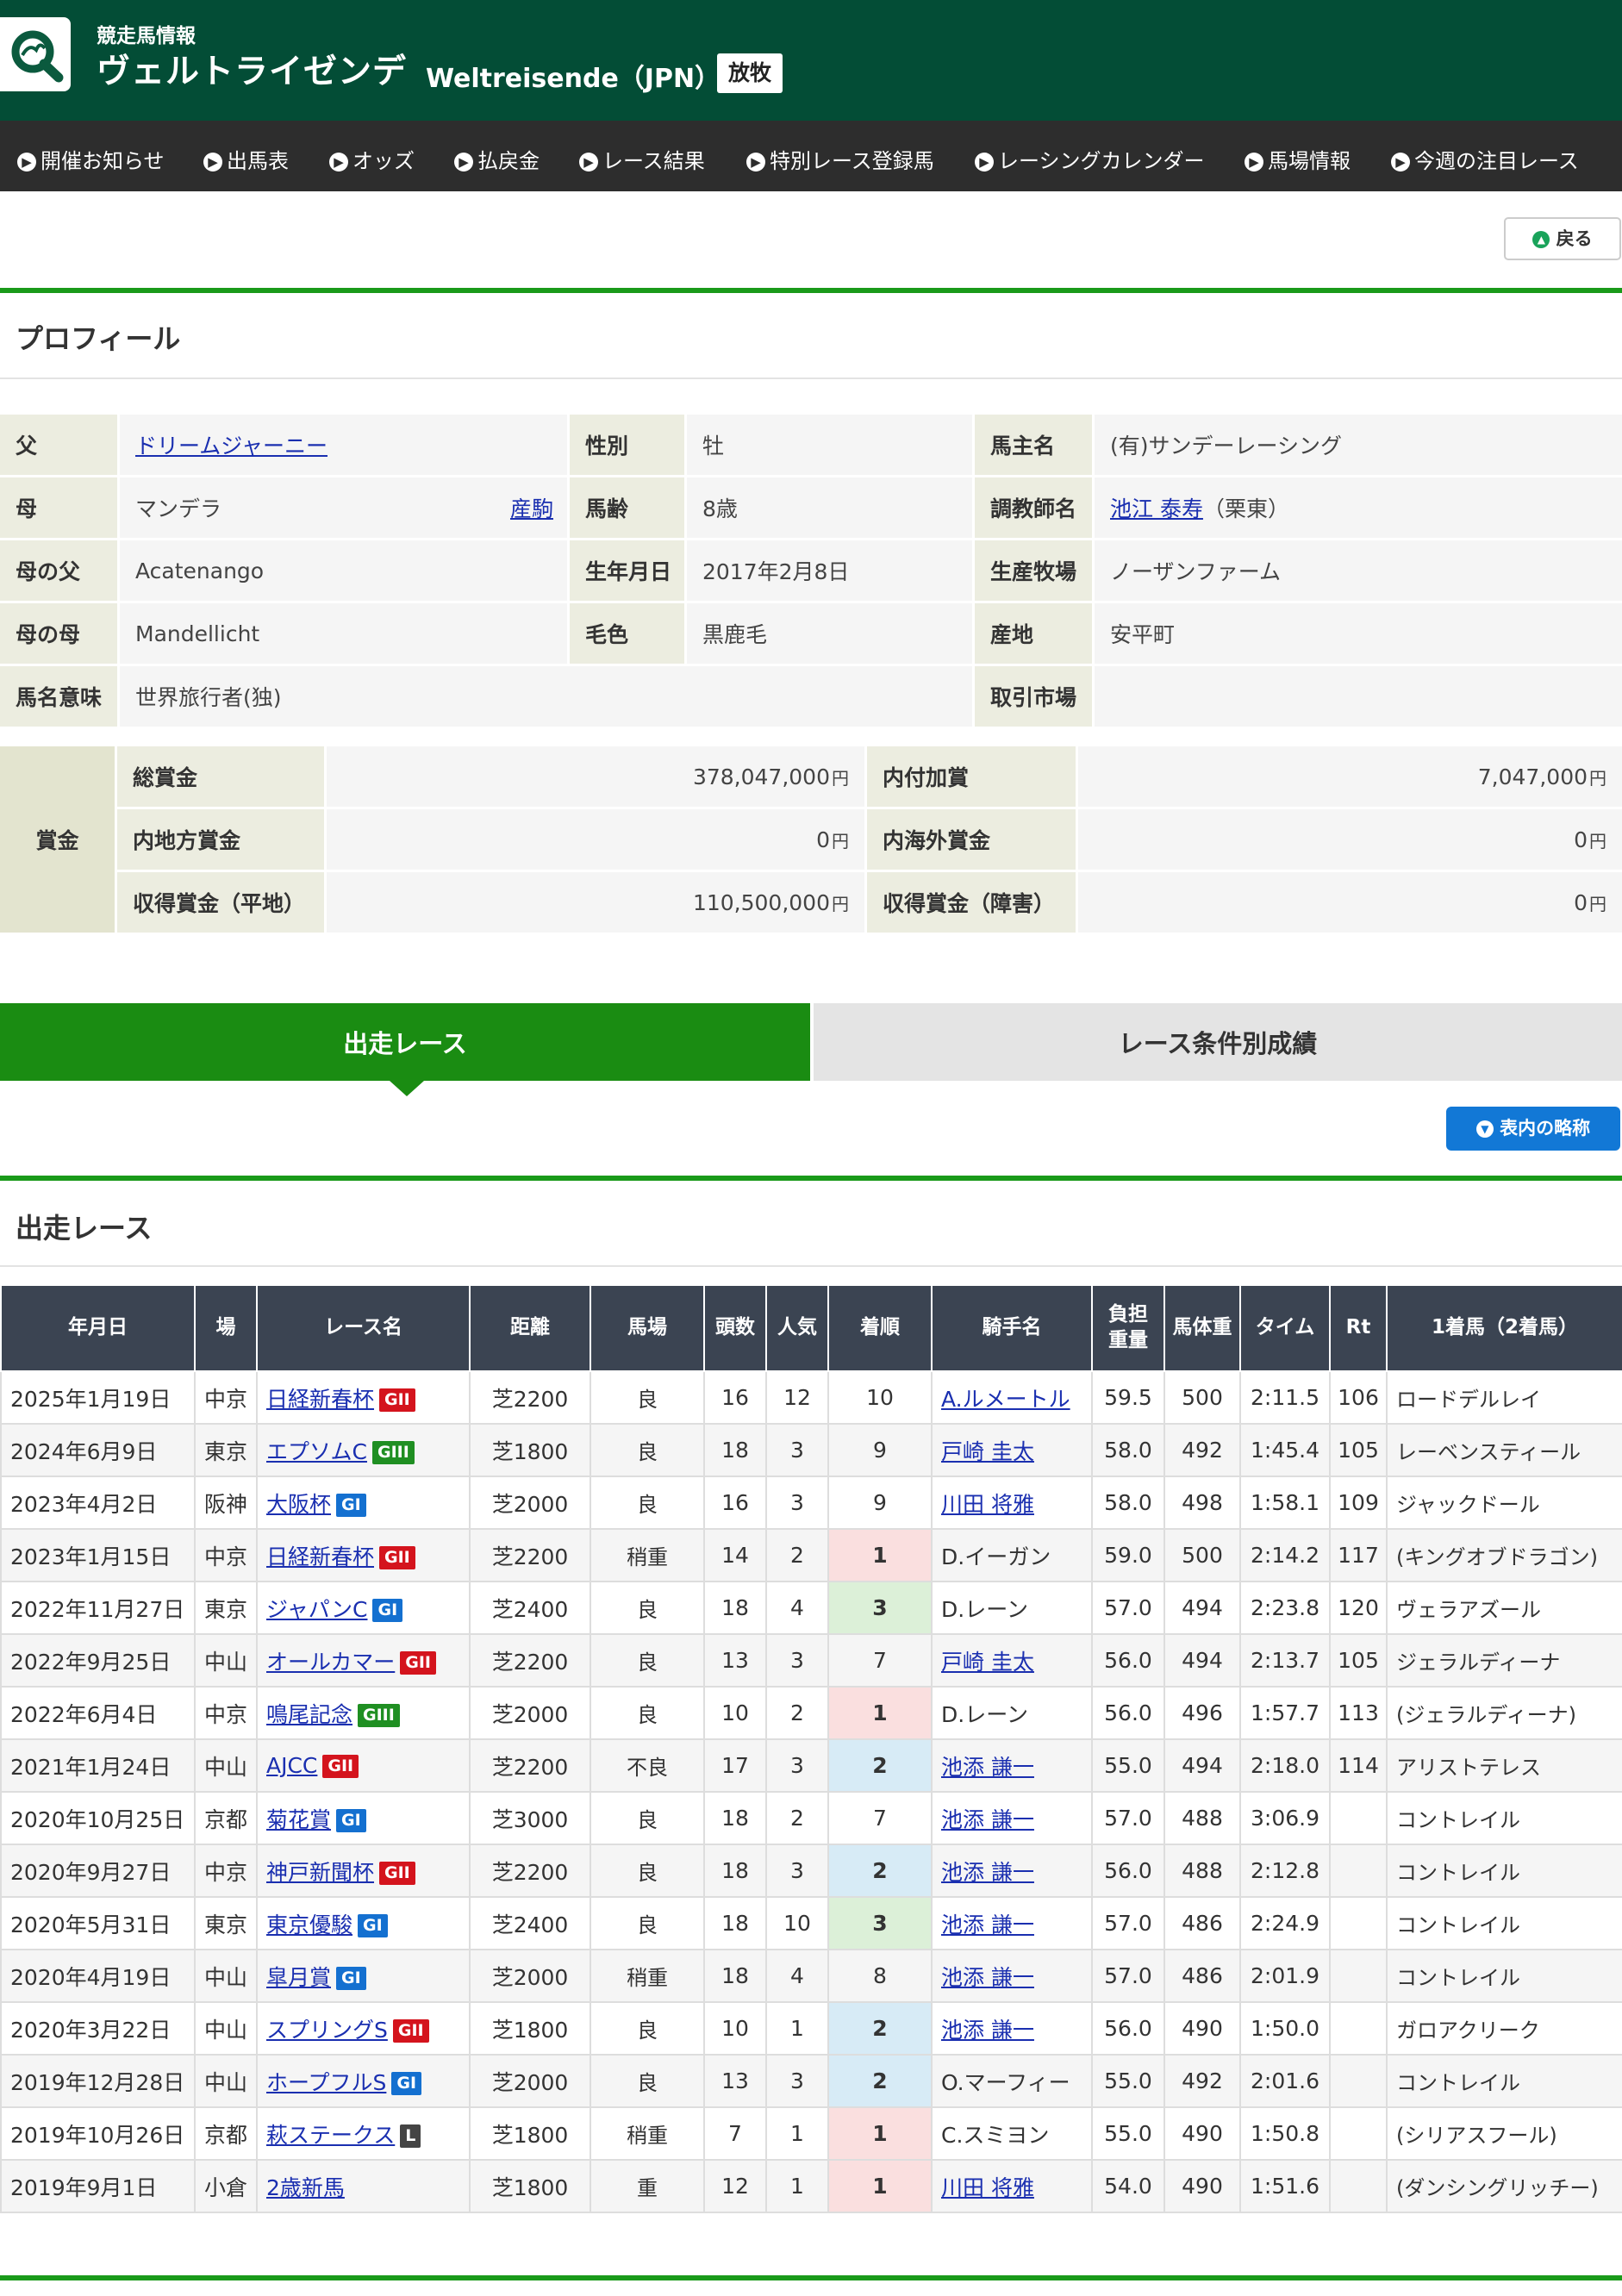 Image resolution: width=1622 pixels, height=2296 pixels. I want to click on winner-name: コントレイル, so click(1504, 1976).